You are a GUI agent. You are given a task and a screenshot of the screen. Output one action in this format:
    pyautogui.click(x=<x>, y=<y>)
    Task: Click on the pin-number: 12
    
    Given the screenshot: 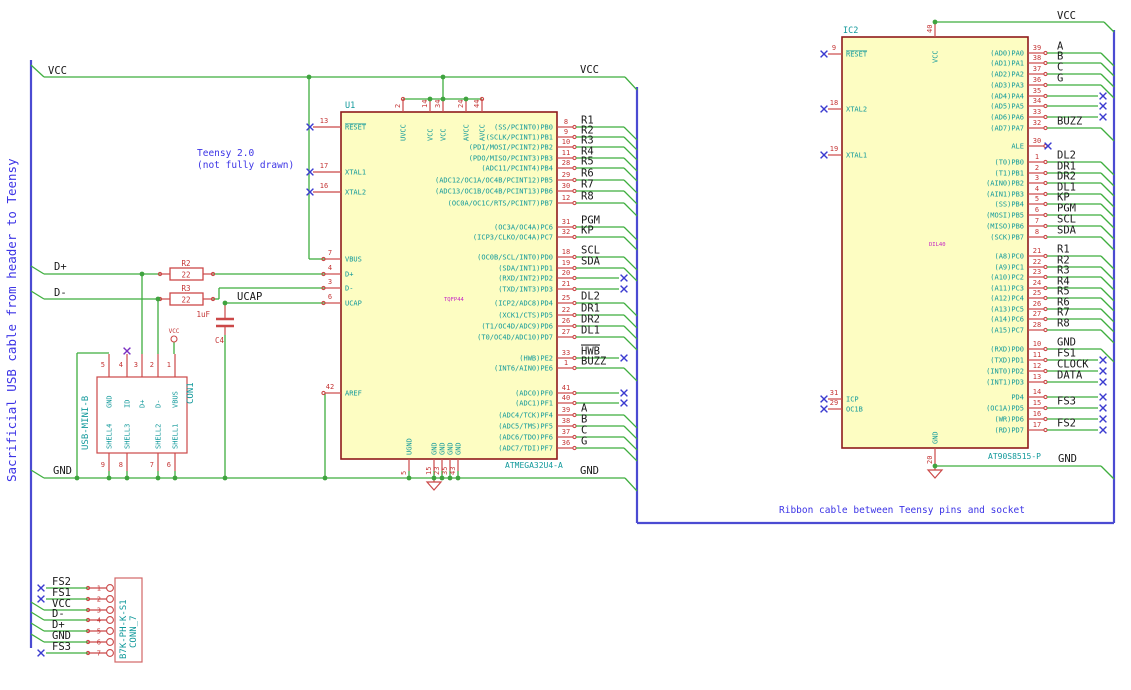 What is the action you would take?
    pyautogui.click(x=566, y=198)
    